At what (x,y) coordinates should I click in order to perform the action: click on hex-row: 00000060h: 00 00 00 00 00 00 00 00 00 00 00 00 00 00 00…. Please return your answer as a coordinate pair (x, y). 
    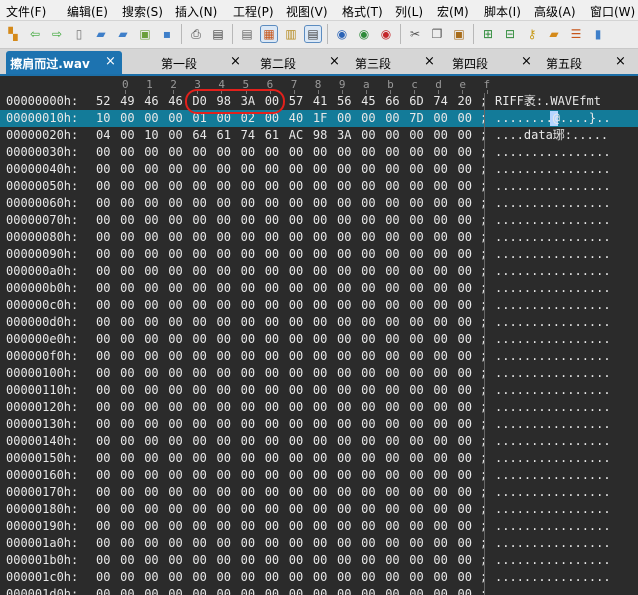
    Looking at the image, I should click on (319, 203).